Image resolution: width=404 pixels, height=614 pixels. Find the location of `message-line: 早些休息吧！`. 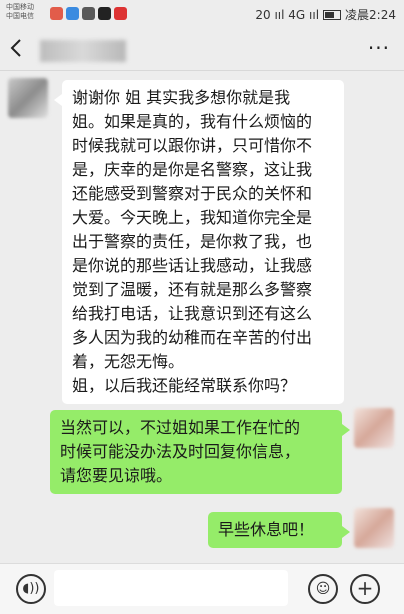

message-line: 早些休息吧！ is located at coordinates (266, 529).